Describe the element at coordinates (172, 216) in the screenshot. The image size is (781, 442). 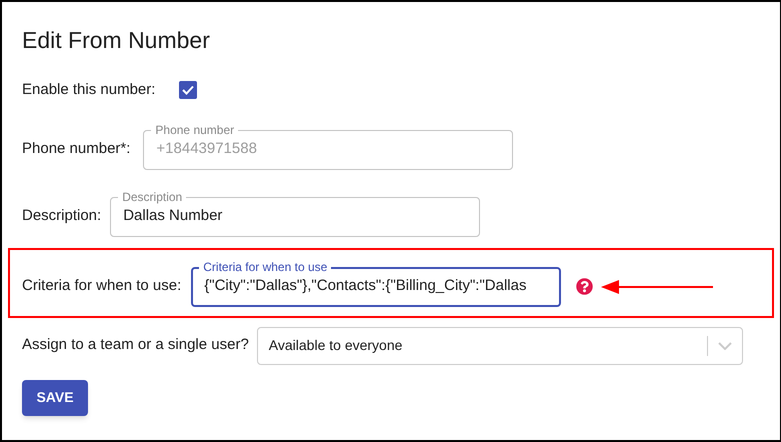
I see `field-value: Dallas Number` at that location.